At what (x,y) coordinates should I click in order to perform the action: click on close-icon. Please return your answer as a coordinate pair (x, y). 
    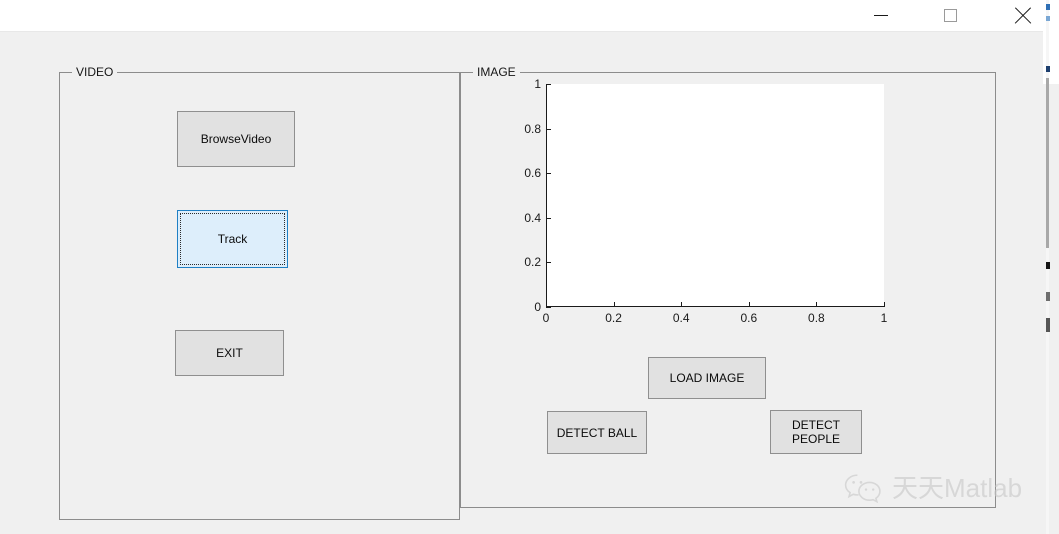
    Looking at the image, I should click on (1023, 16).